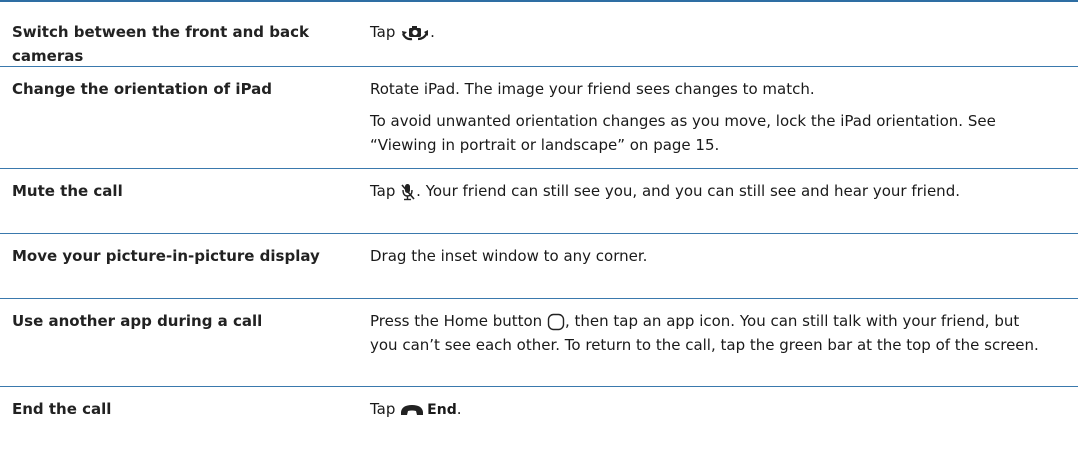 This screenshot has height=473, width=1078. I want to click on action-label: Change the orientation of iPad, so click(142, 89).